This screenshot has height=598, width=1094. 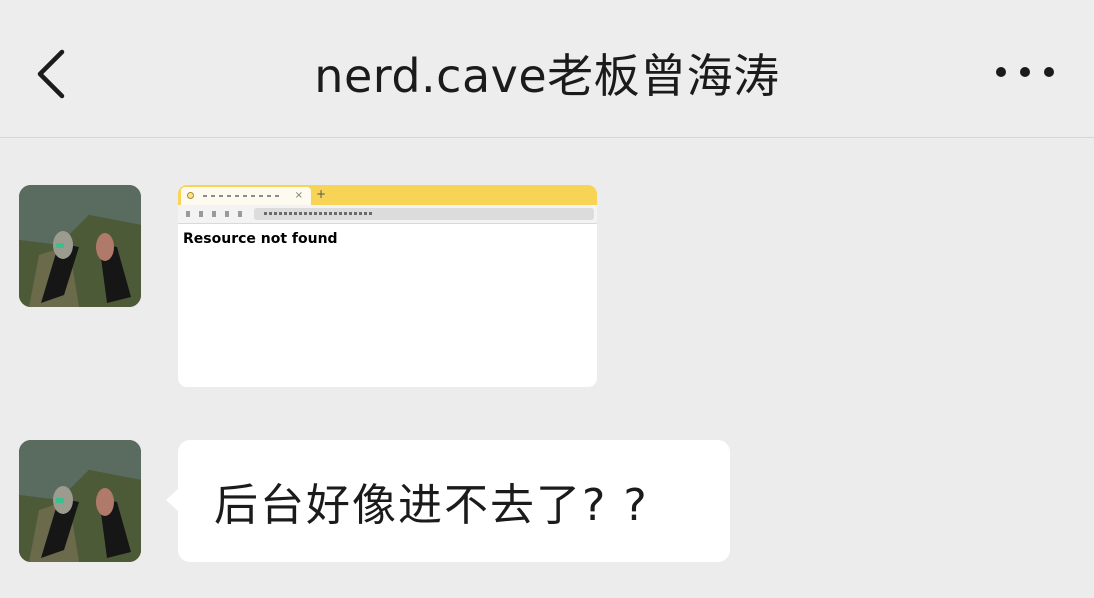 I want to click on chat-title: nerd.cave老板曾海涛, so click(x=547, y=76).